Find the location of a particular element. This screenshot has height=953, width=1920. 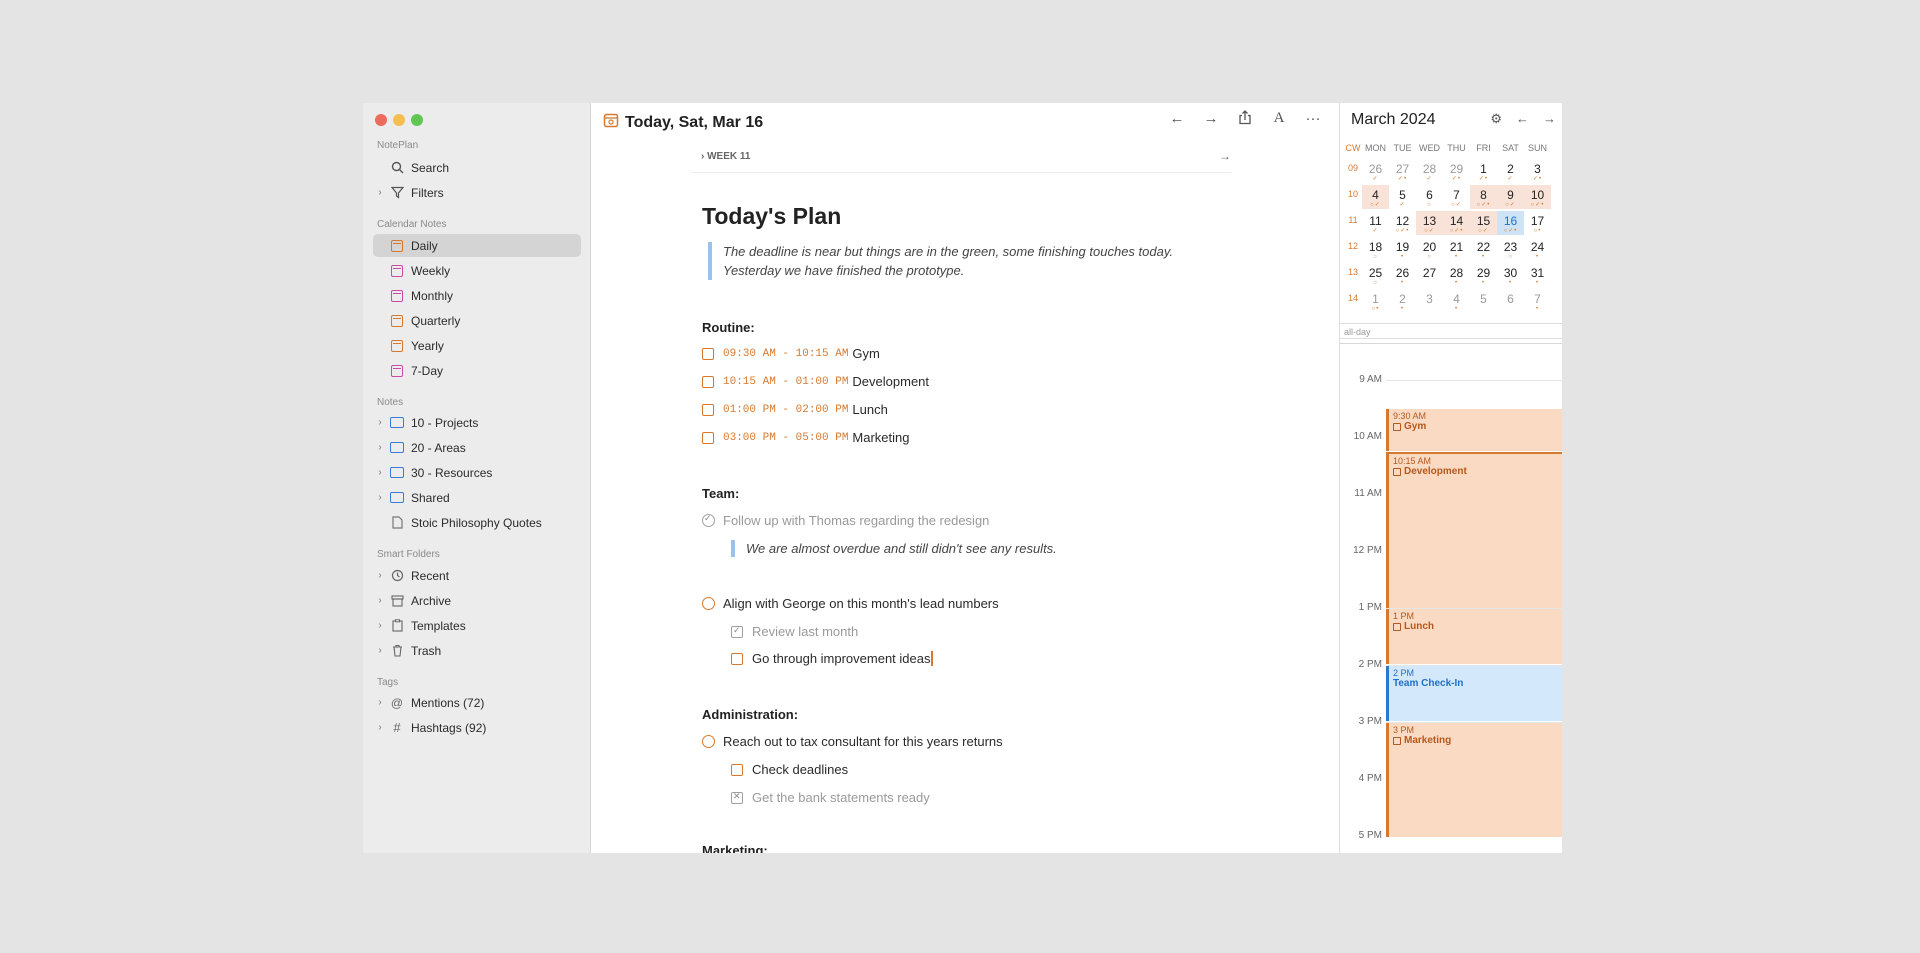

subtask-row: ✕ Get the bank statements ready is located at coordinates (830, 797).